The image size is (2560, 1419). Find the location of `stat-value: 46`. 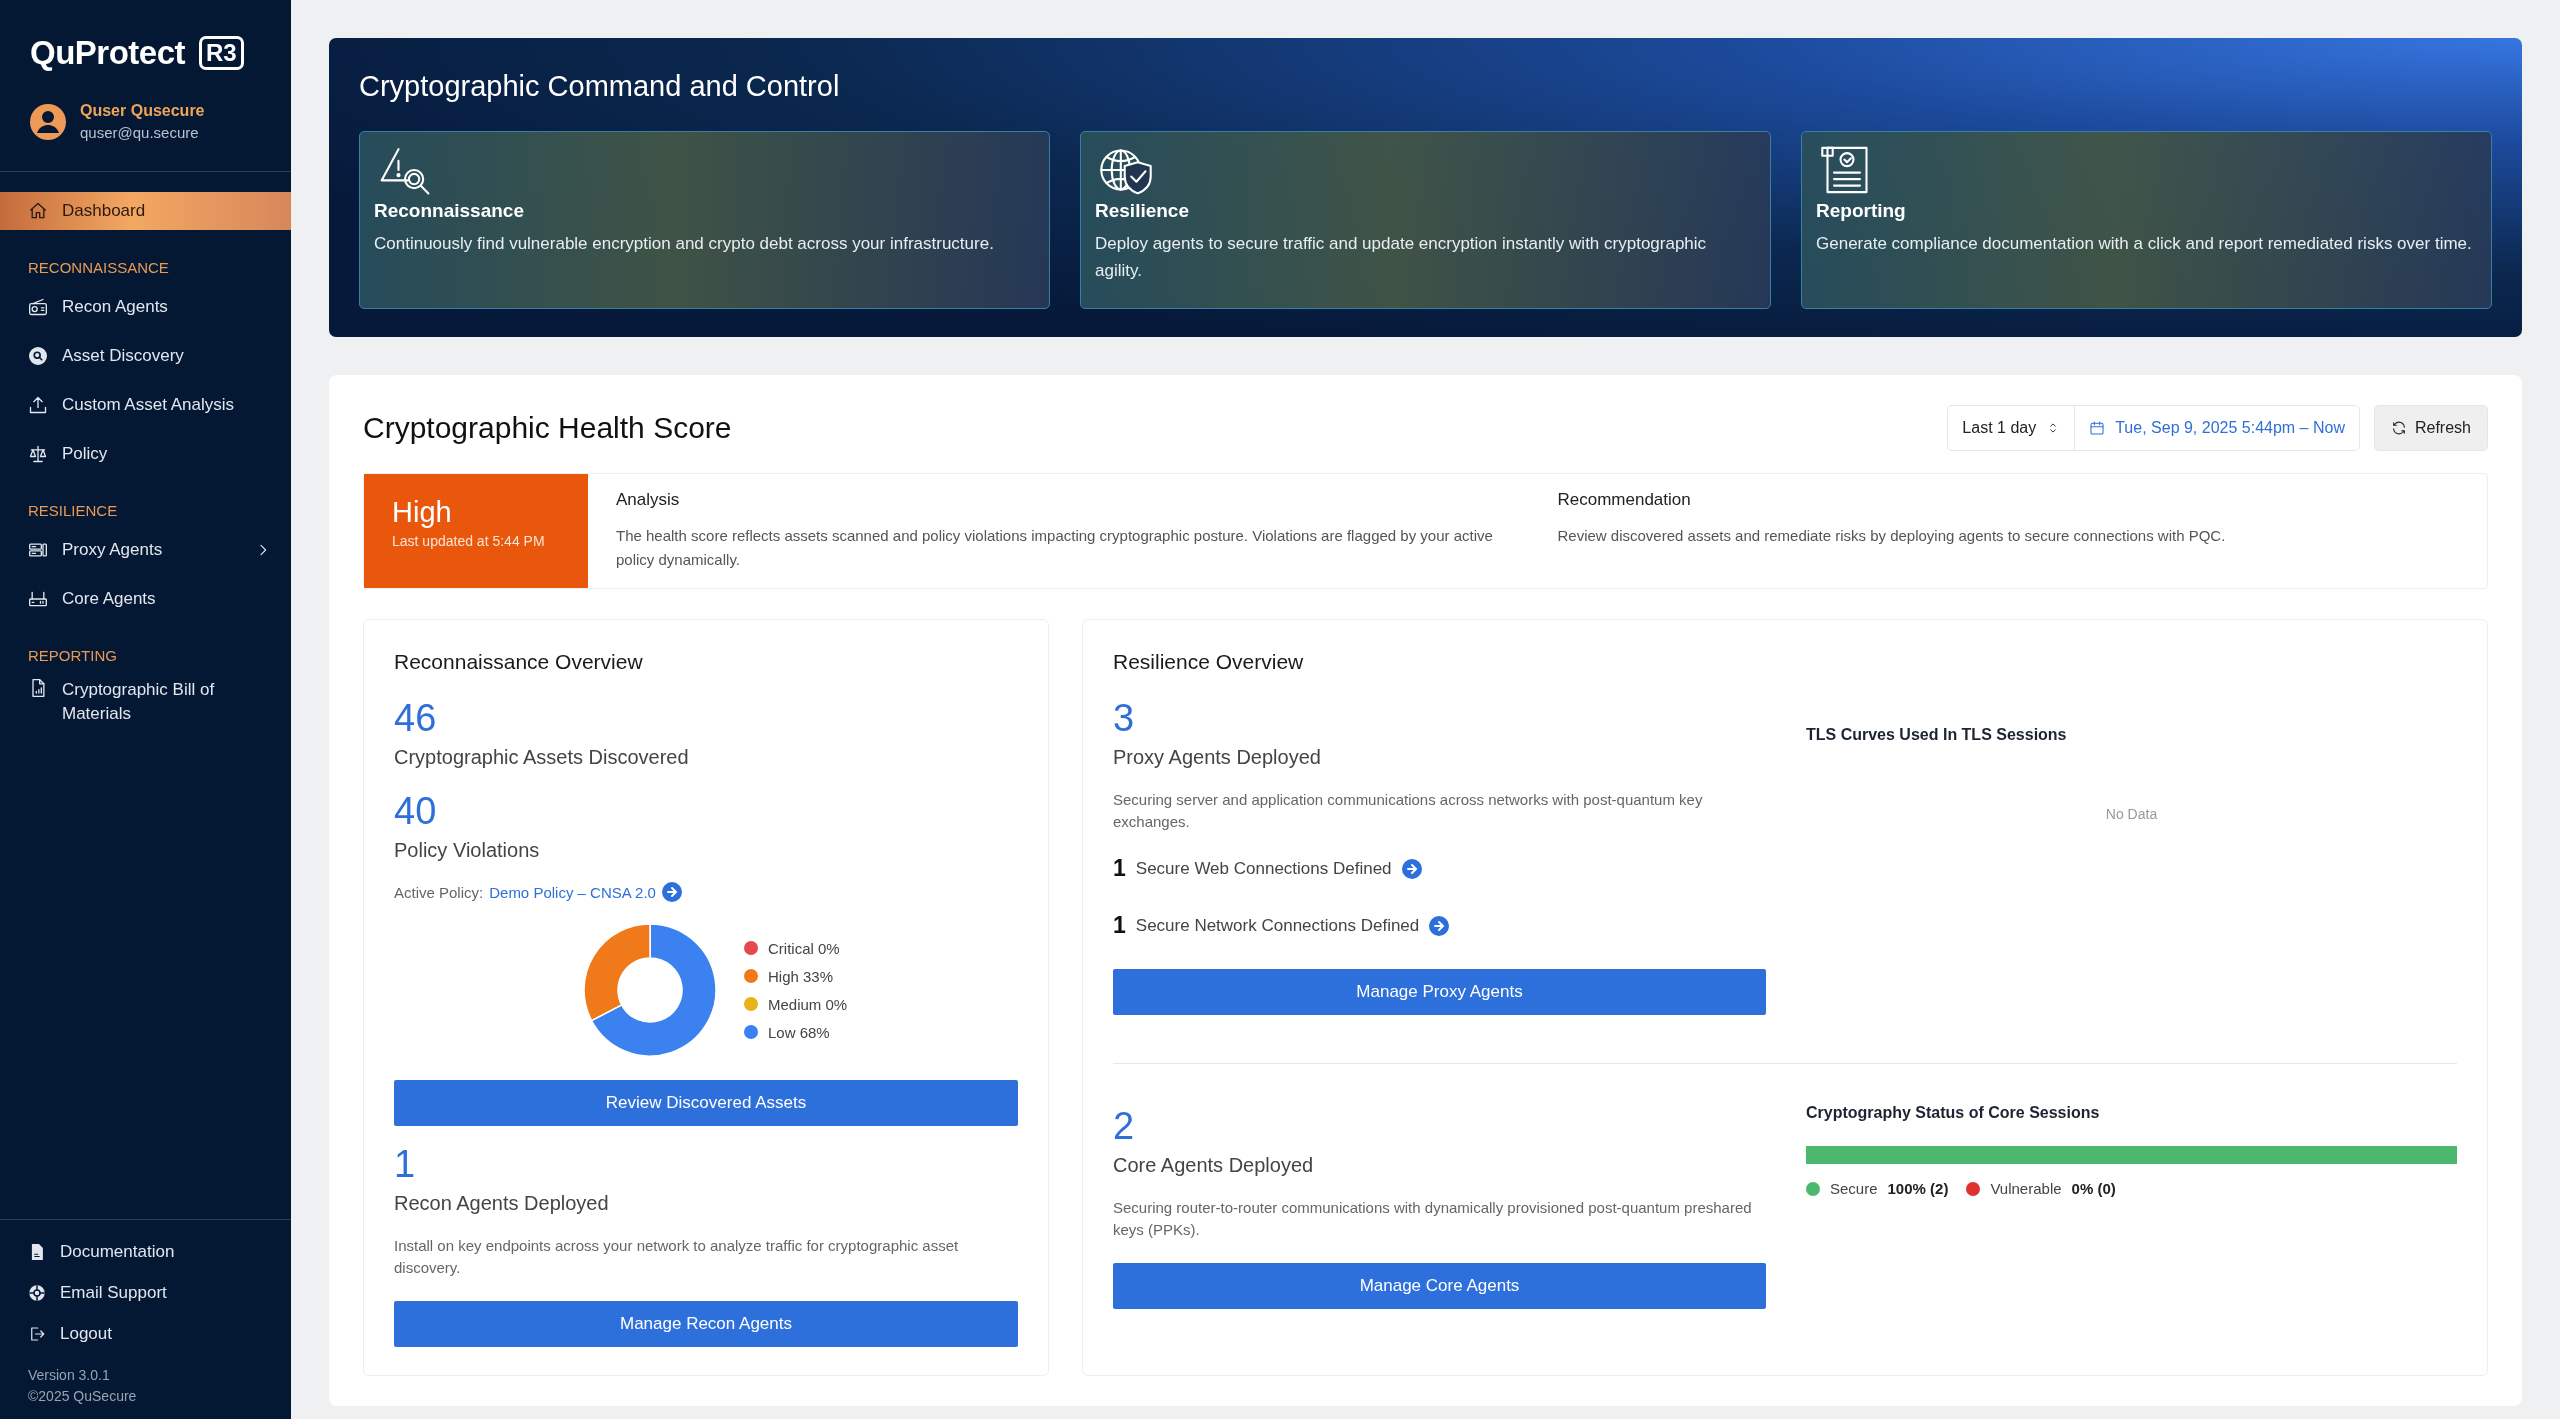

stat-value: 46 is located at coordinates (416, 718).